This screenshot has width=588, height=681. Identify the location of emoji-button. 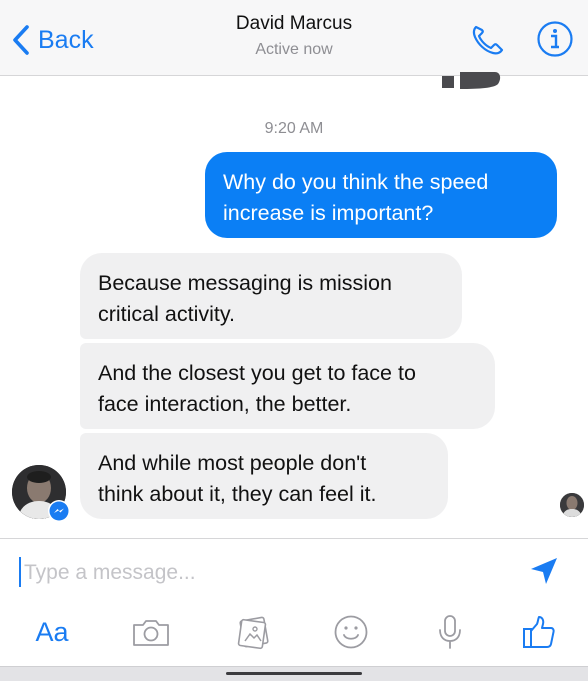
(351, 632).